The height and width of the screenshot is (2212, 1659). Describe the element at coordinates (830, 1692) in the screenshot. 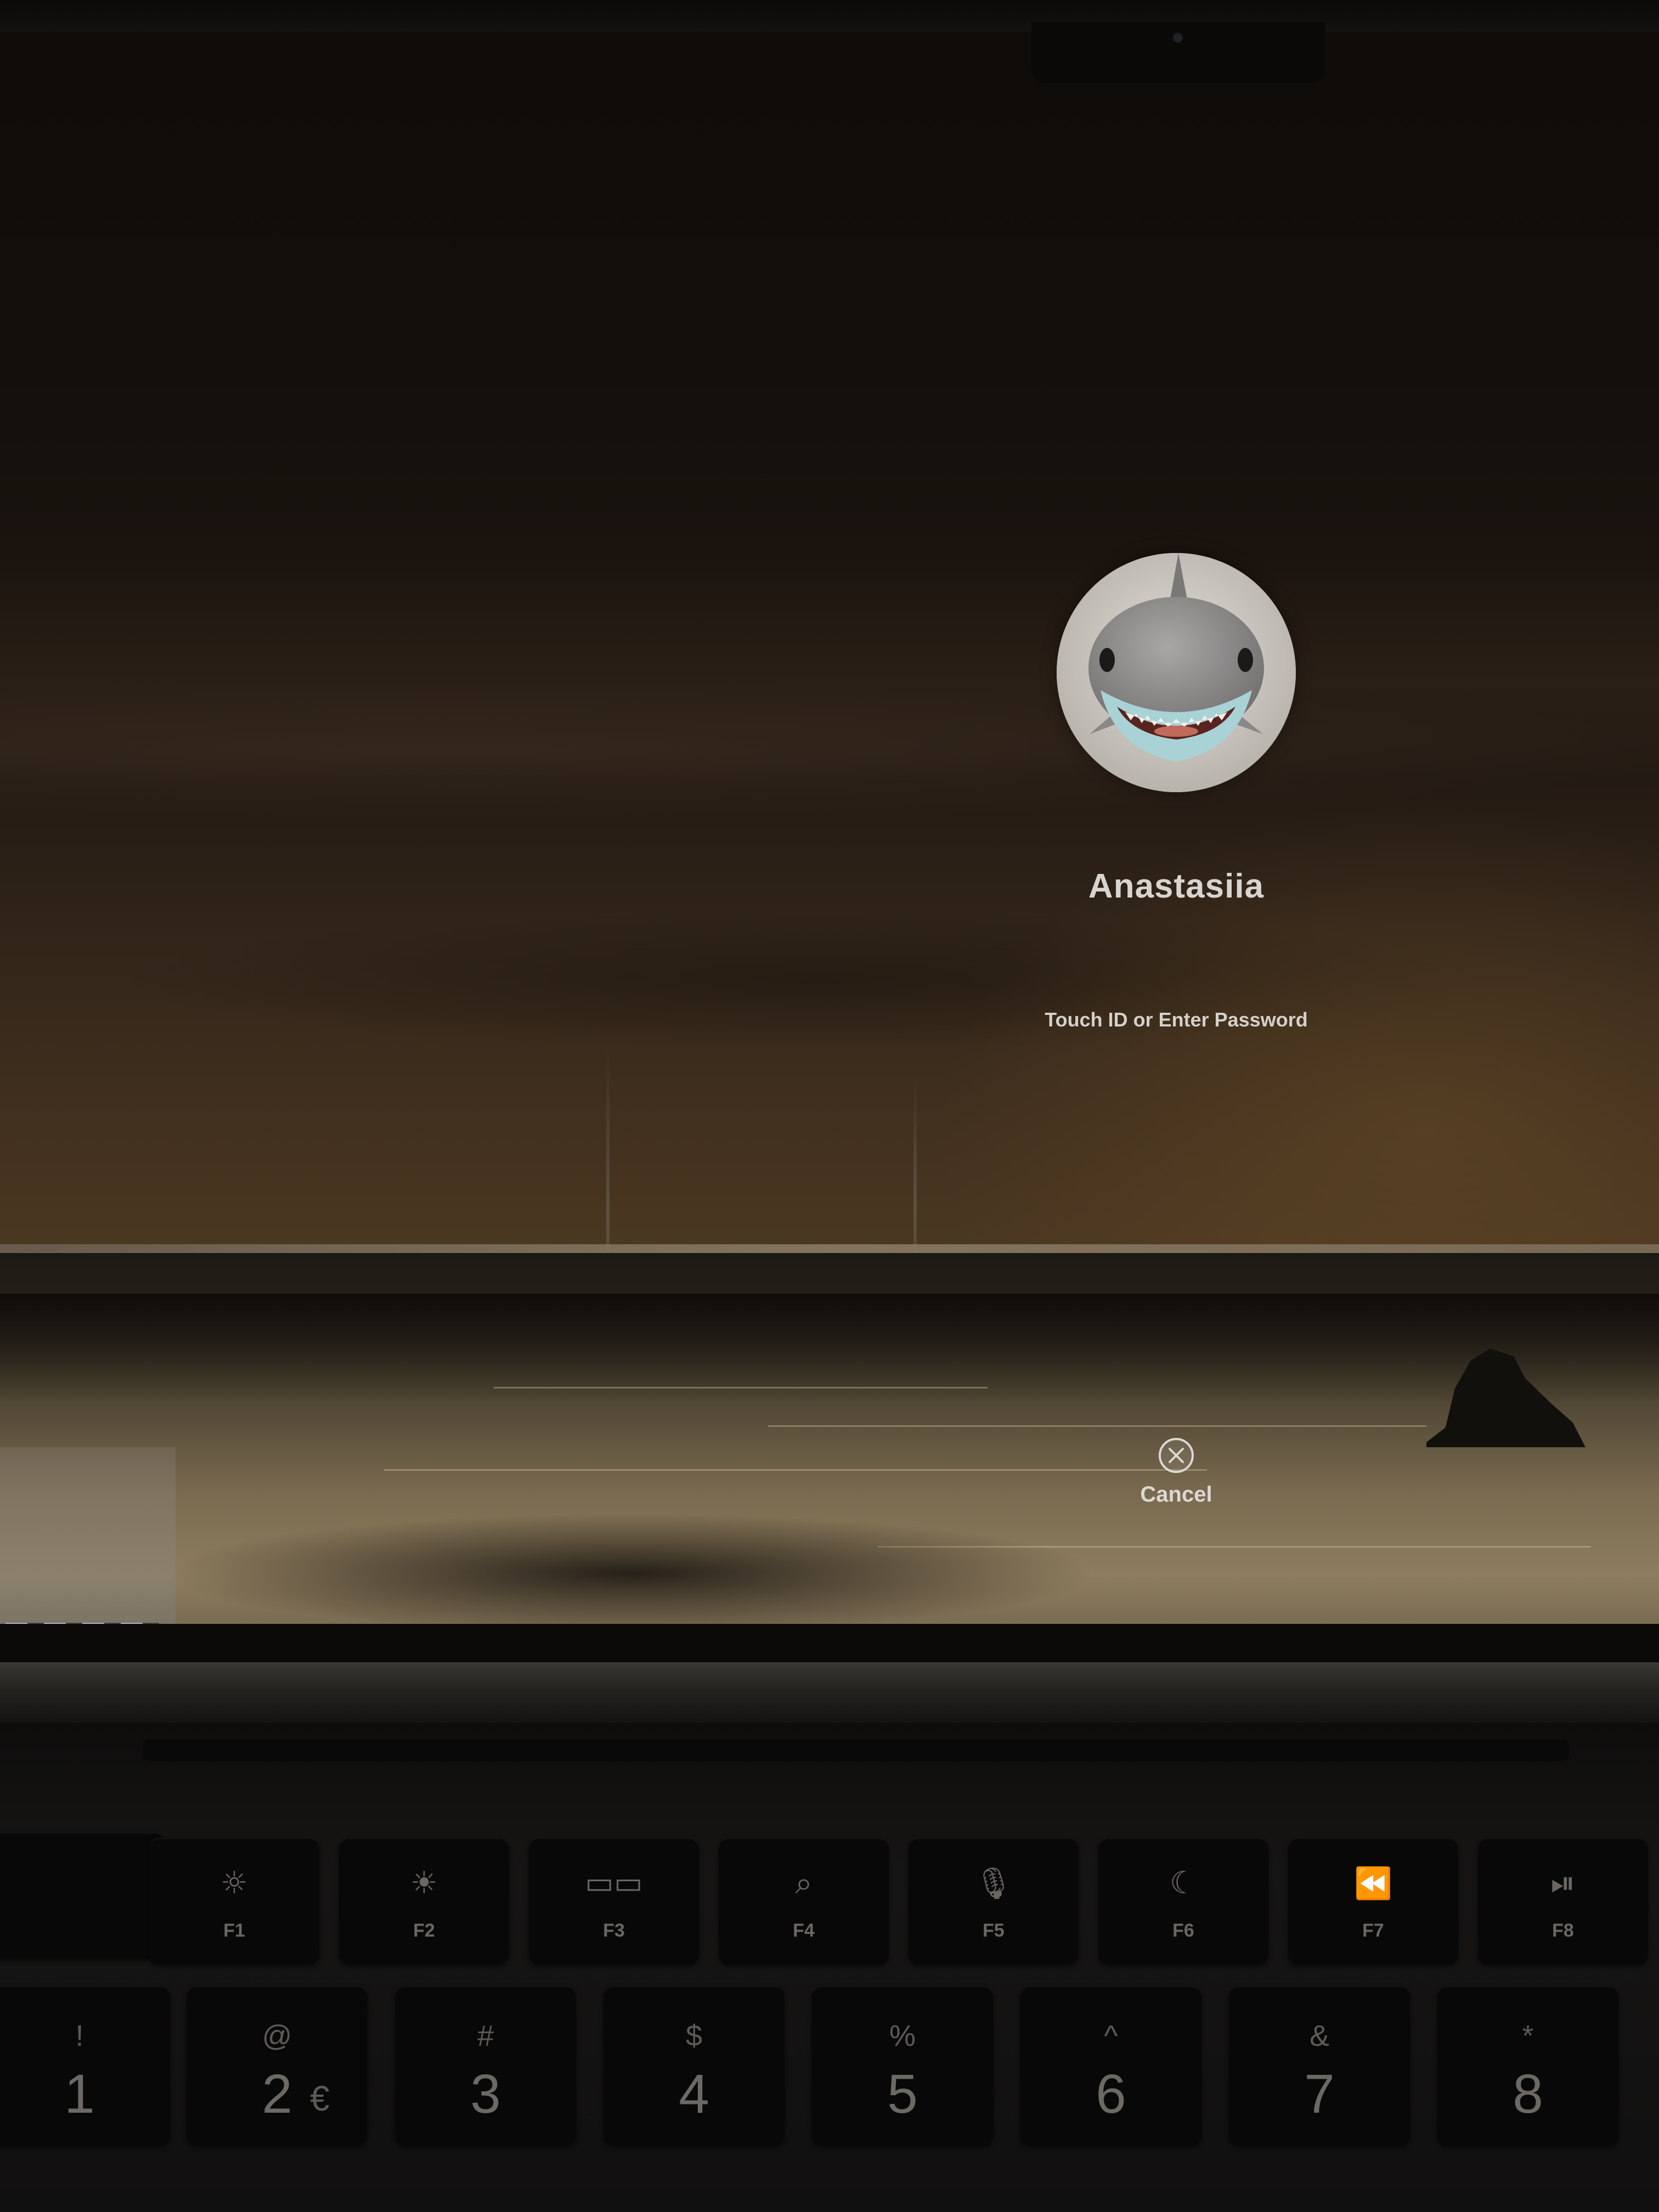

I see `laptop-hinge` at that location.